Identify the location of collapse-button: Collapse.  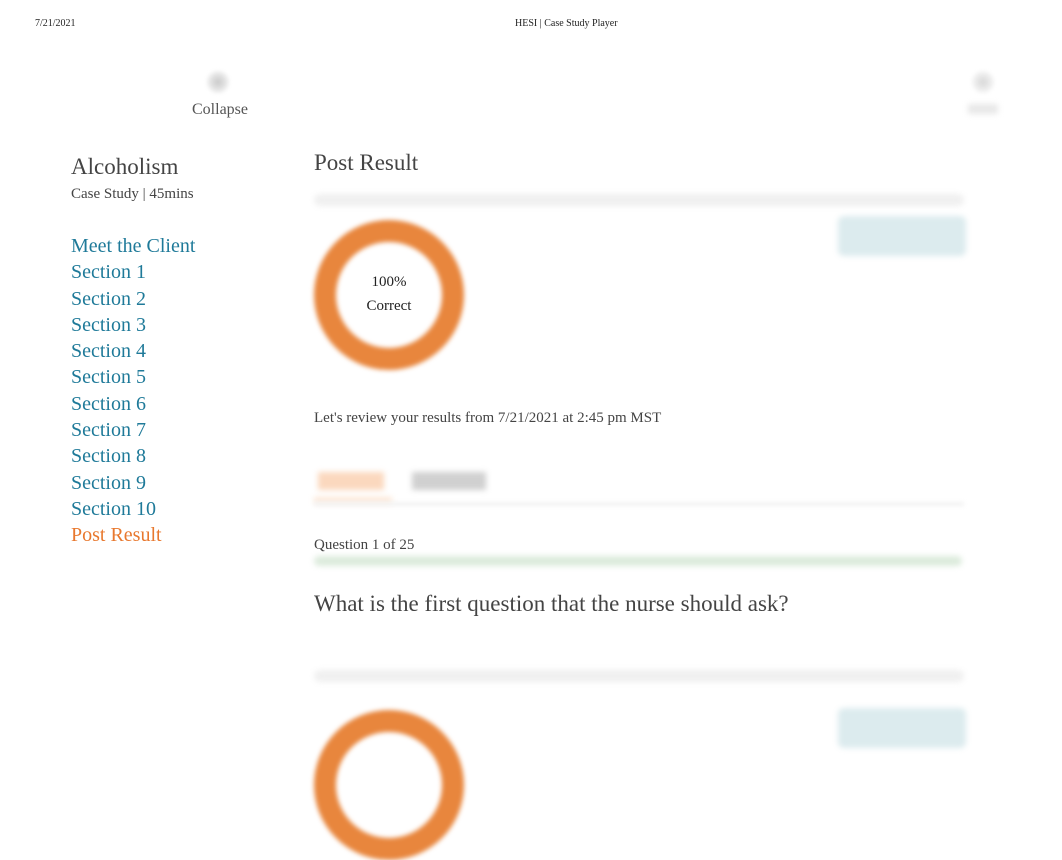
(220, 94).